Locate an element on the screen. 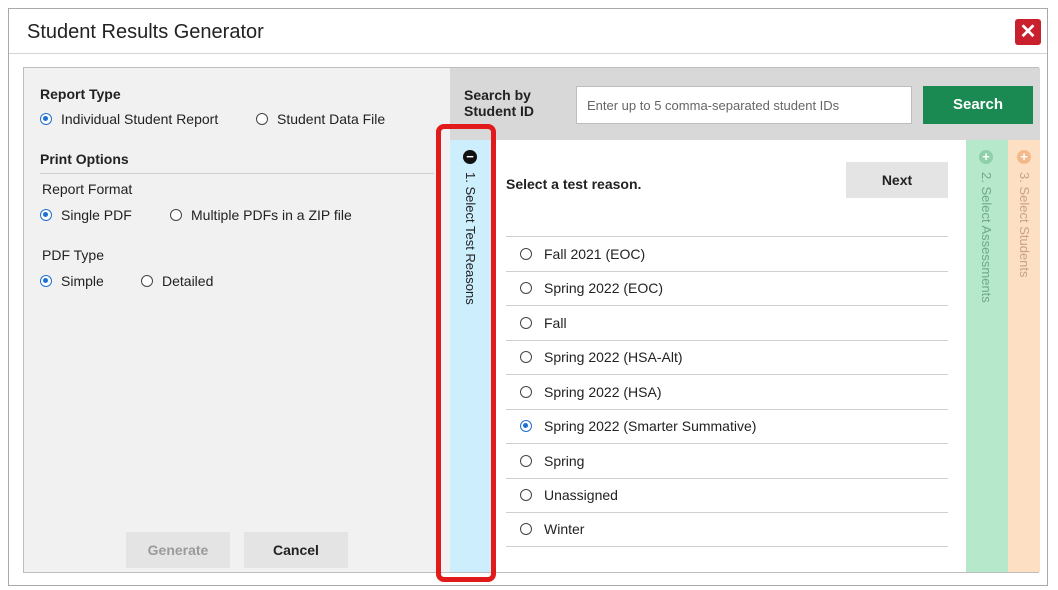 Image resolution: width=1058 pixels, height=590 pixels. reason-label: Spring is located at coordinates (564, 460).